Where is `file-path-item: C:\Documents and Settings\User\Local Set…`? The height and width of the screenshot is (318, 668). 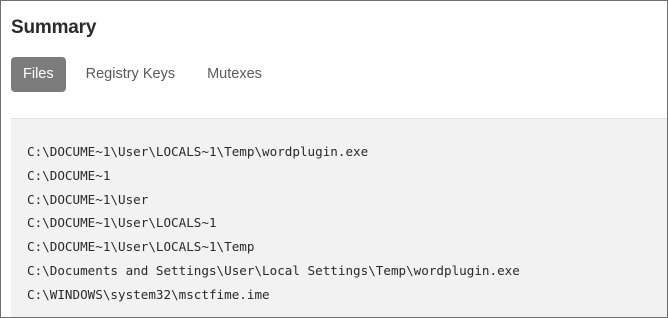
file-path-item: C:\Documents and Settings\User\Local Set… is located at coordinates (273, 270).